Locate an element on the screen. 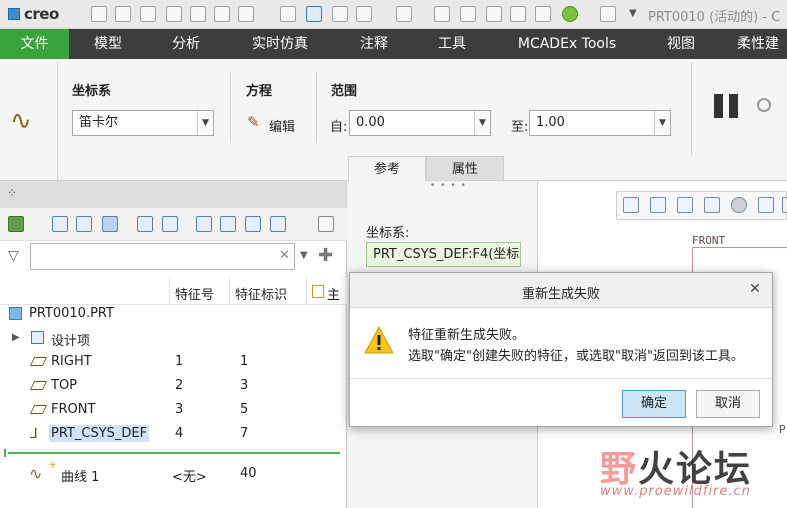 The width and height of the screenshot is (787, 508). from-value-field: 0.00 ▼ is located at coordinates (420, 123).